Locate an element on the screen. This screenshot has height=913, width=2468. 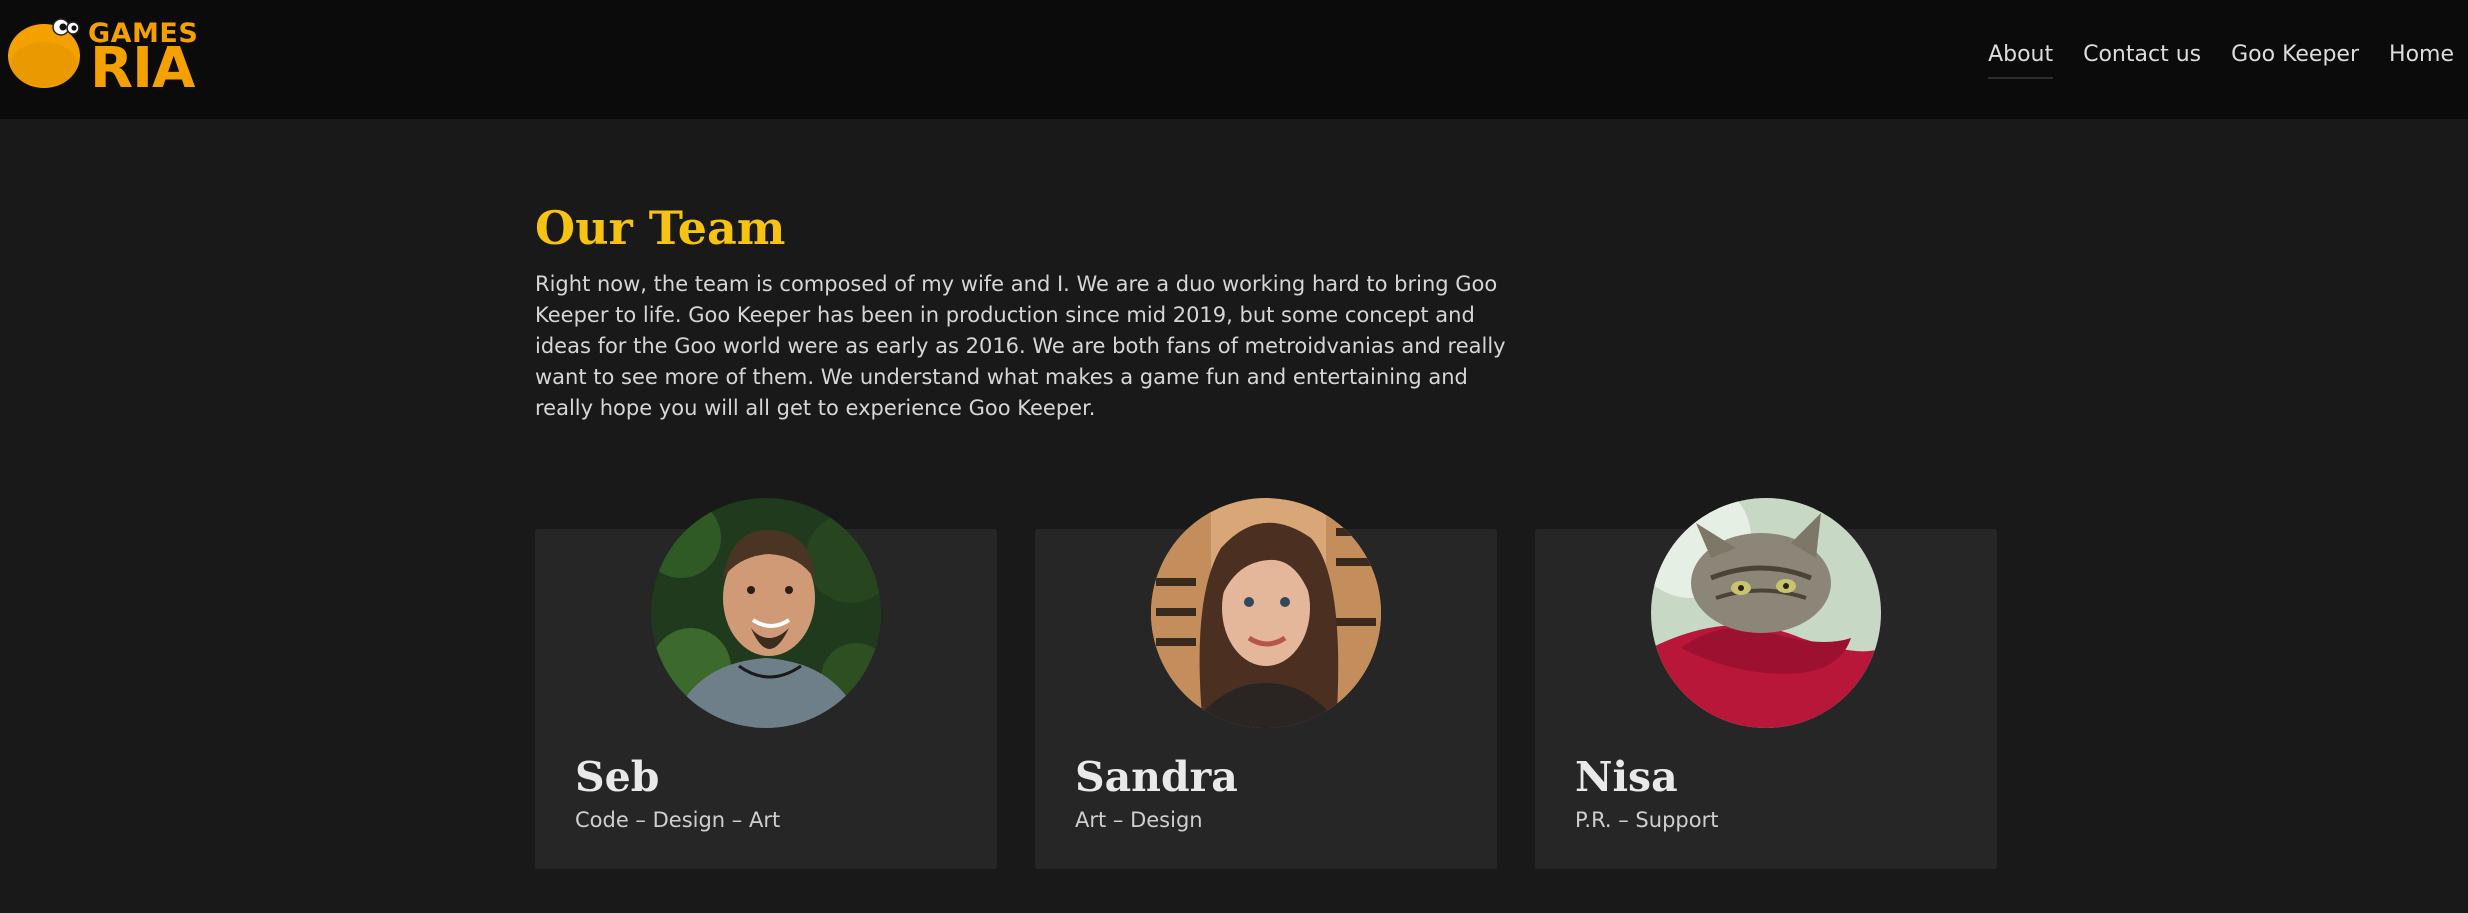
games-ria-logo: GAMES RIA is located at coordinates (104, 59).